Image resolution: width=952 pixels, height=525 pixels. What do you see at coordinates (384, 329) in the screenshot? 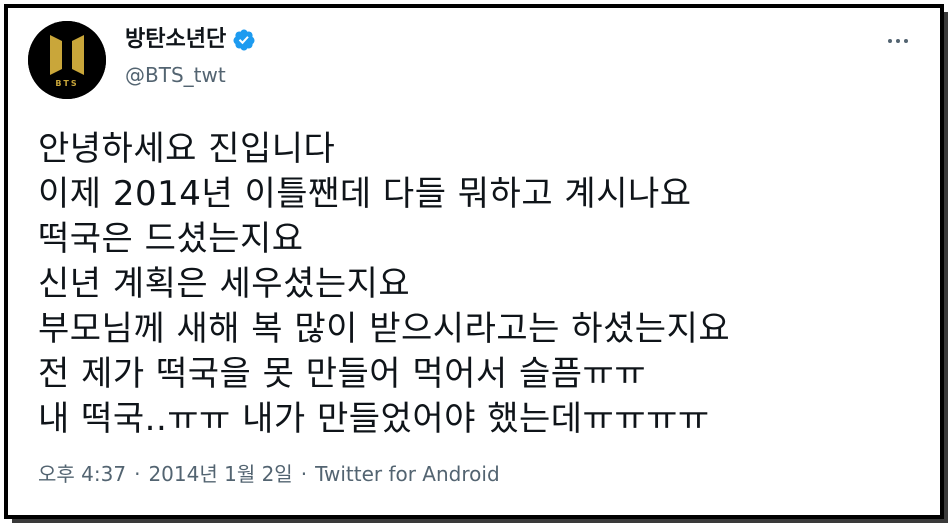
I see `tweet-line: 부모님께 새해 복 많이 받으시라고는 하셨는지요` at bounding box center [384, 329].